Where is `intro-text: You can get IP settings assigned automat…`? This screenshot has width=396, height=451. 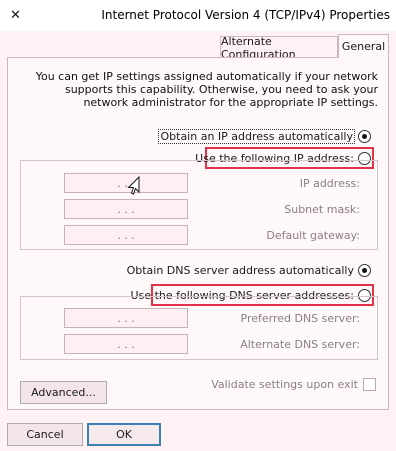
intro-text: You can get IP settings assigned automat… is located at coordinates (206, 89).